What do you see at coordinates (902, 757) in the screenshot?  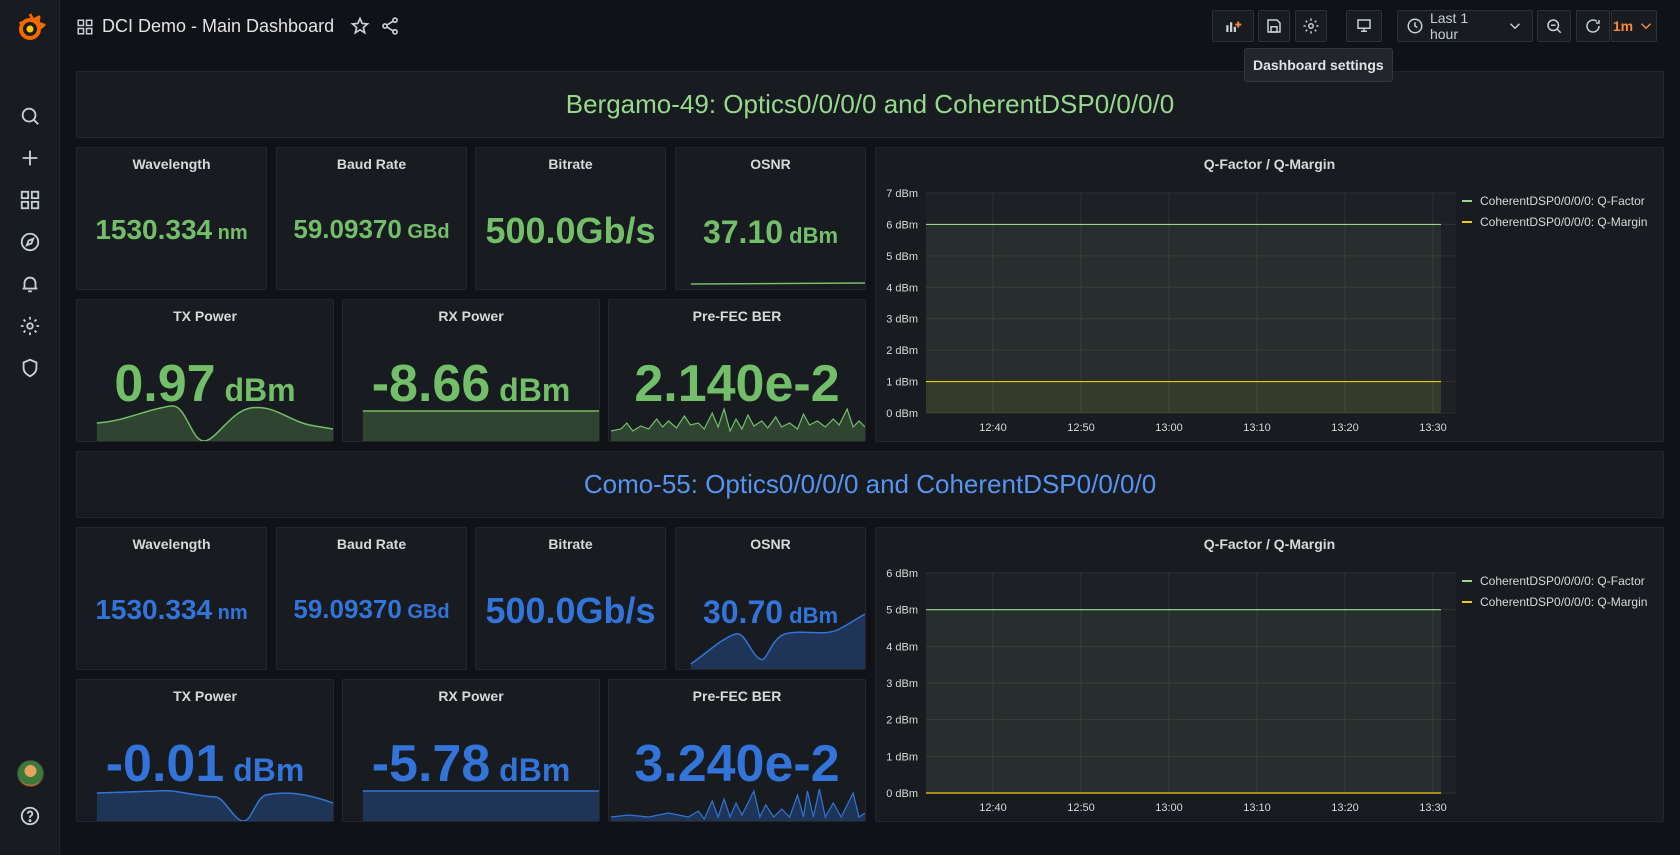 I see `y-tick-label: 1 dBm` at bounding box center [902, 757].